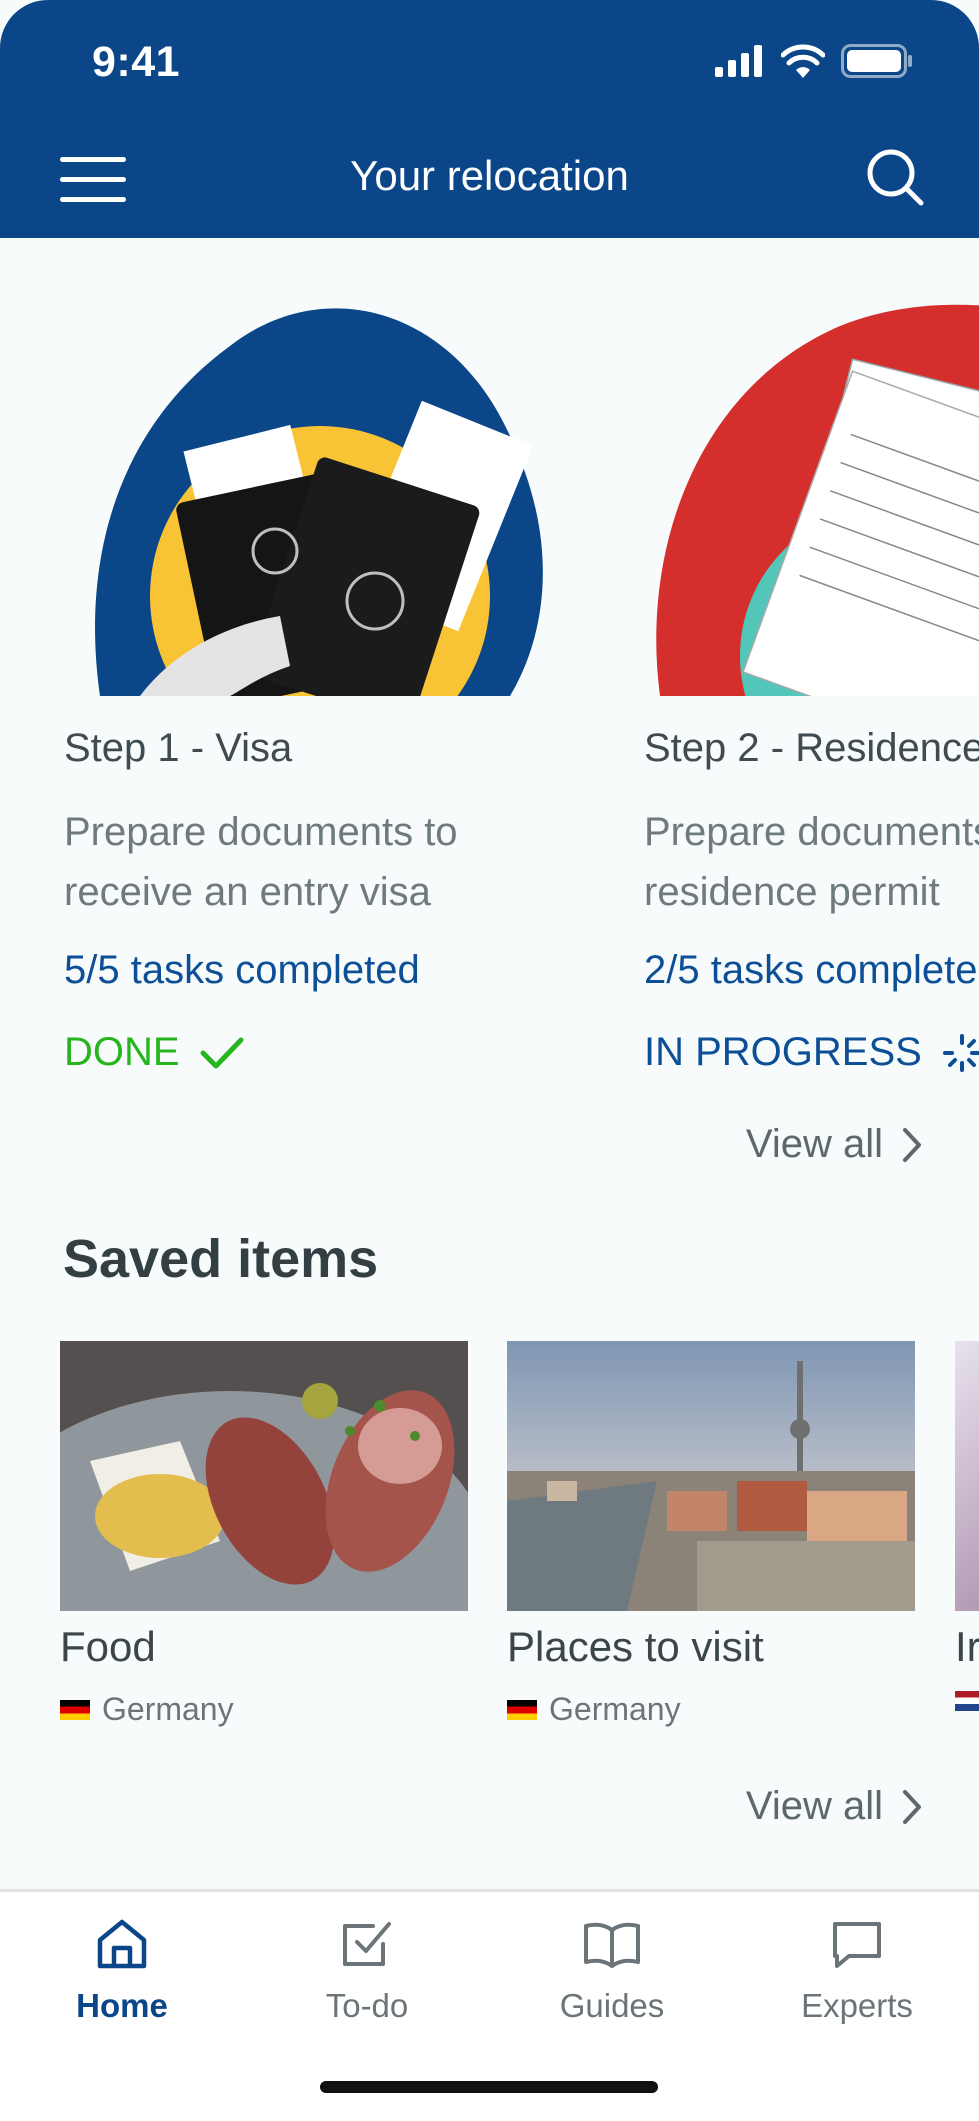 This screenshot has height=2121, width=979. Describe the element at coordinates (261, 832) in the screenshot. I see `step-description-line: Prepare documents to` at that location.